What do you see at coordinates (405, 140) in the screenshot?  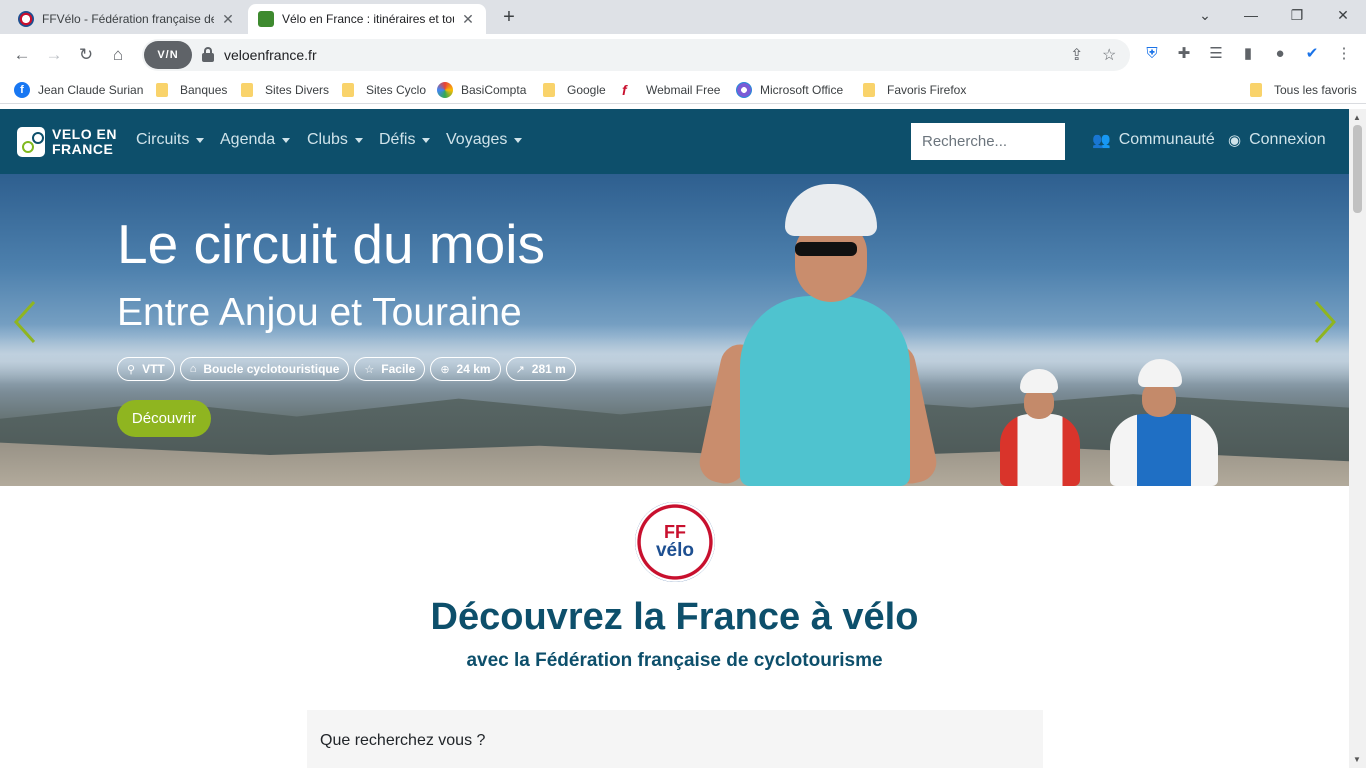 I see `nav-defis: Défis` at bounding box center [405, 140].